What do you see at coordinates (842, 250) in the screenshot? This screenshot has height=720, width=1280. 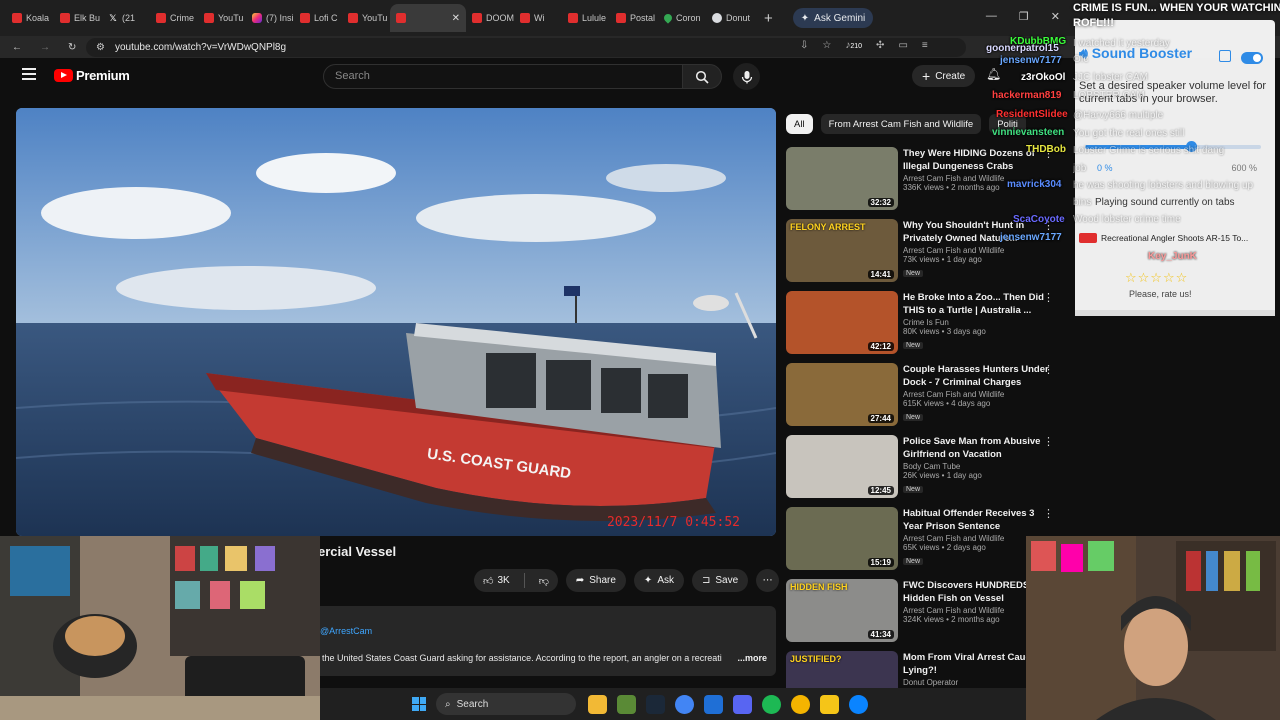 I see `video-thumbnail: FELONY ARREST 14:41` at bounding box center [842, 250].